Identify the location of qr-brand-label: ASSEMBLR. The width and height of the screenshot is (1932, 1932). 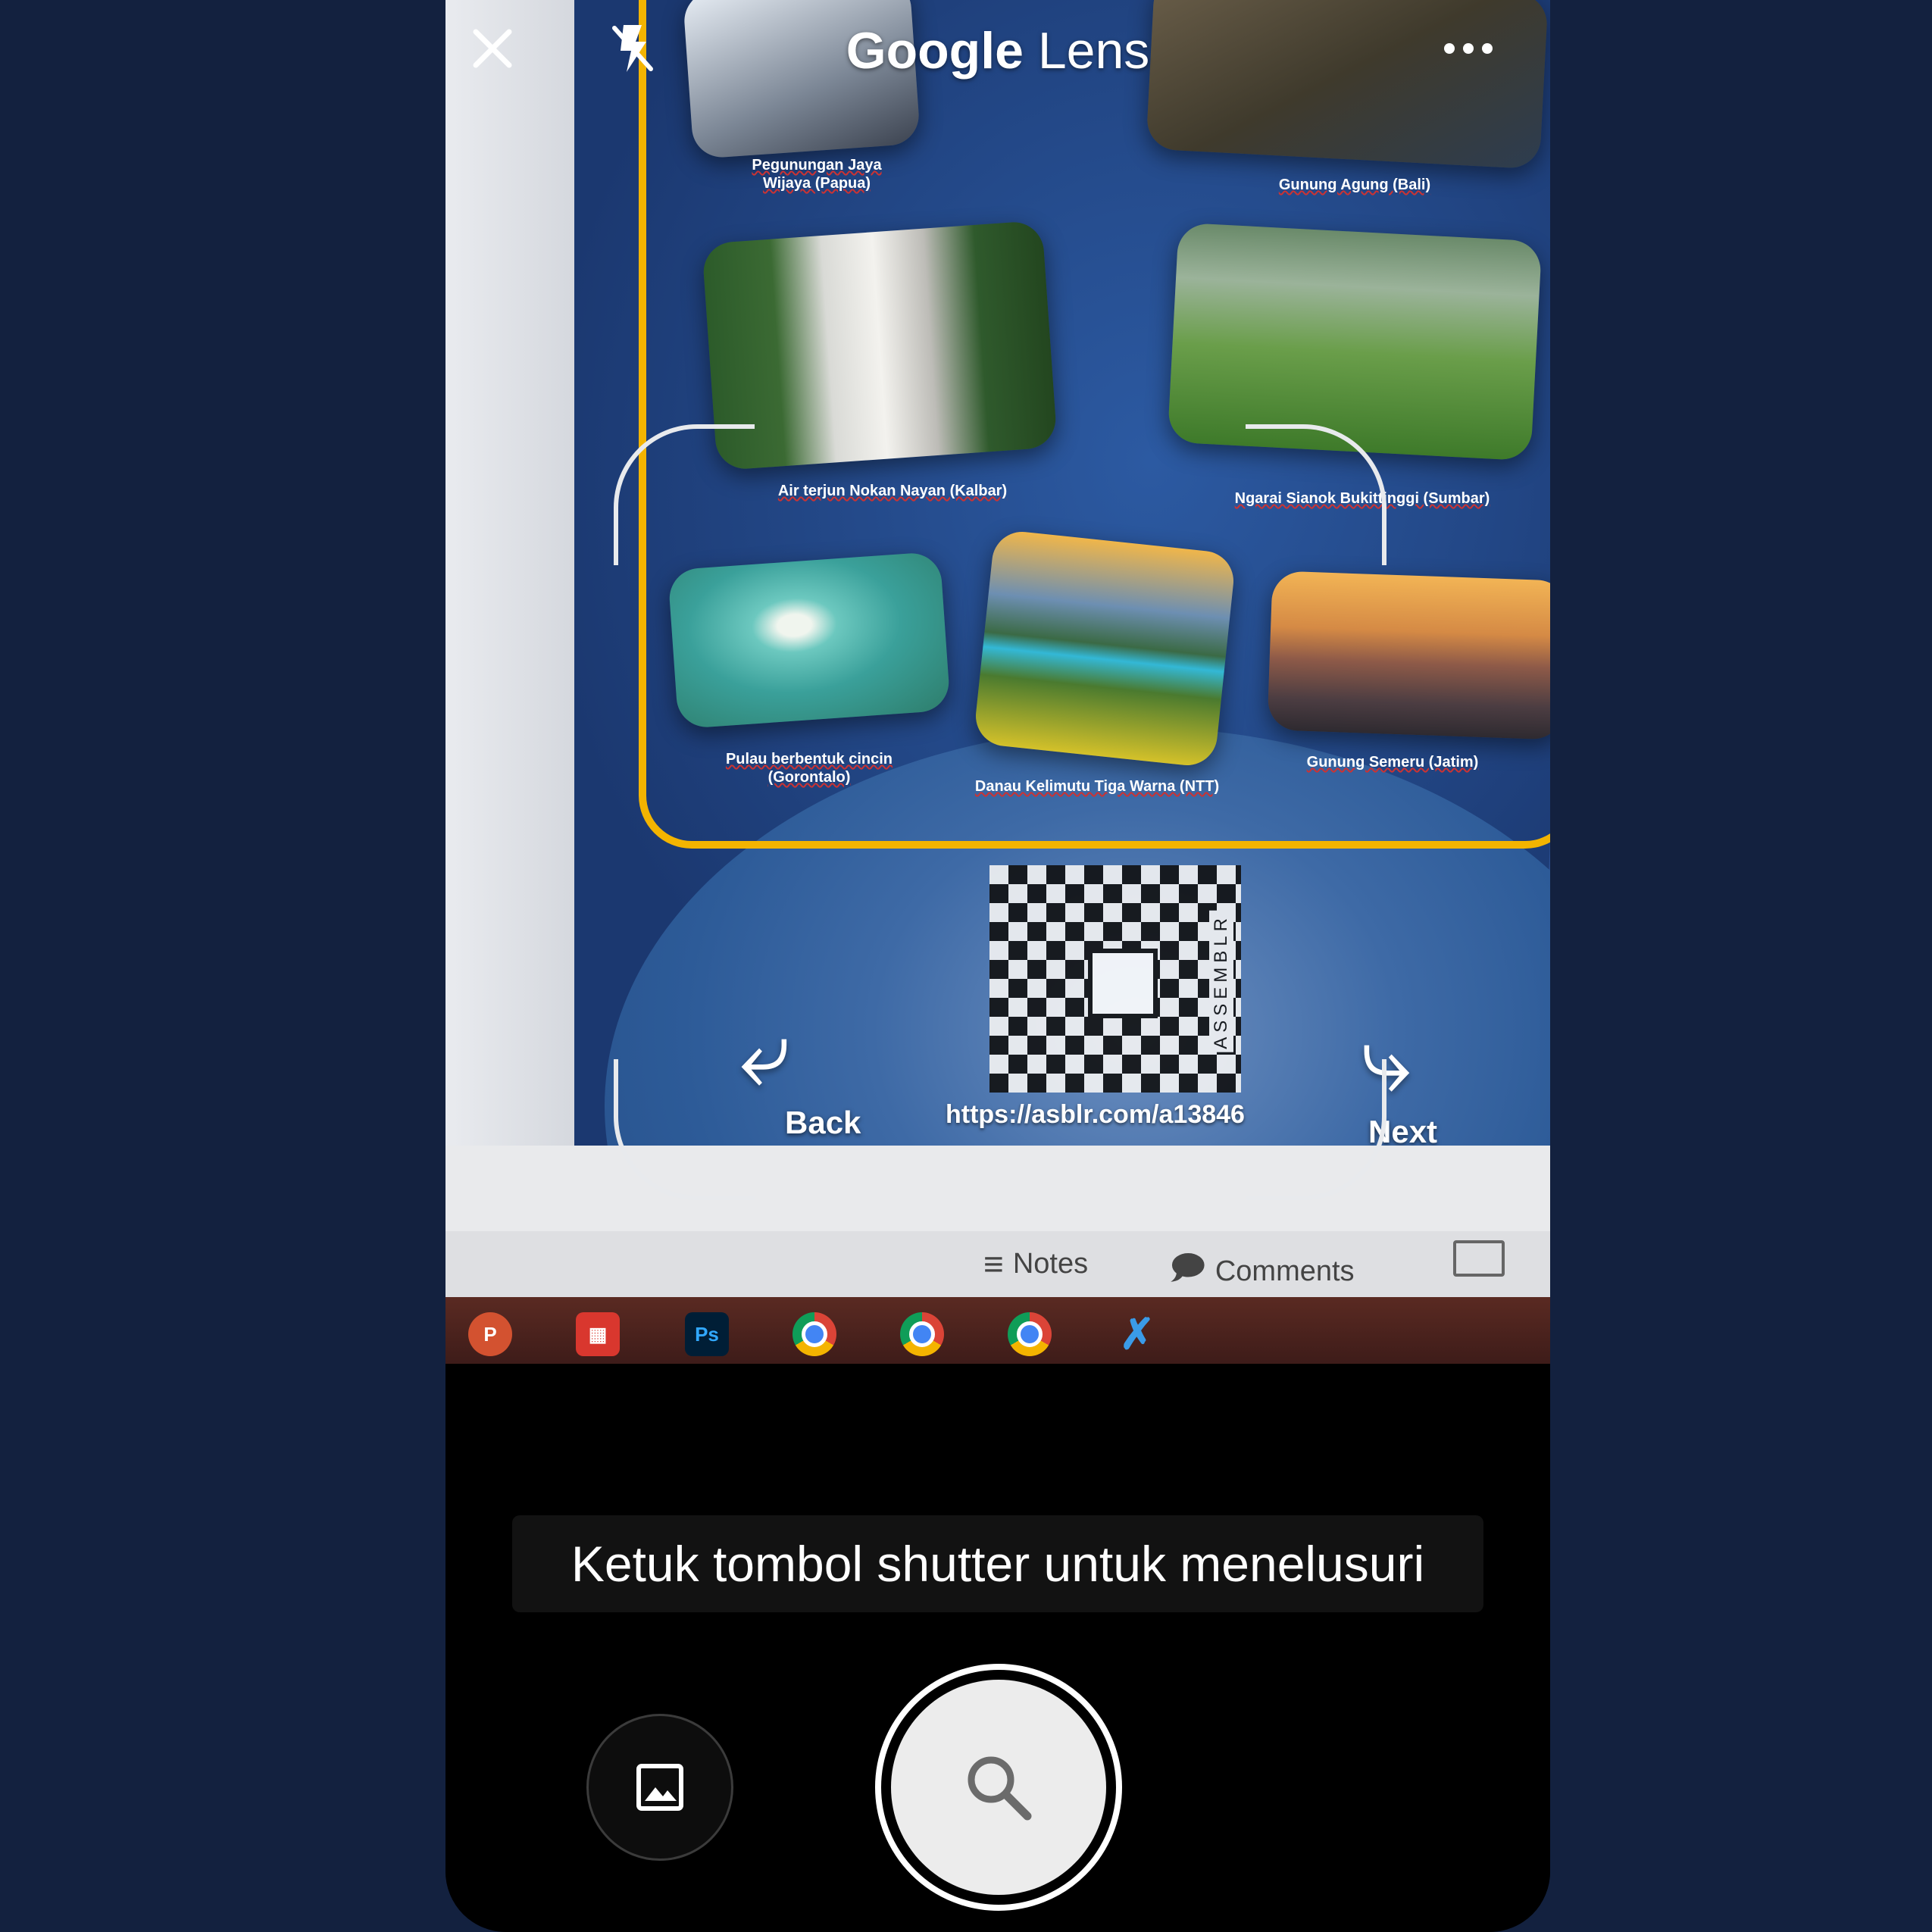
(1221, 982).